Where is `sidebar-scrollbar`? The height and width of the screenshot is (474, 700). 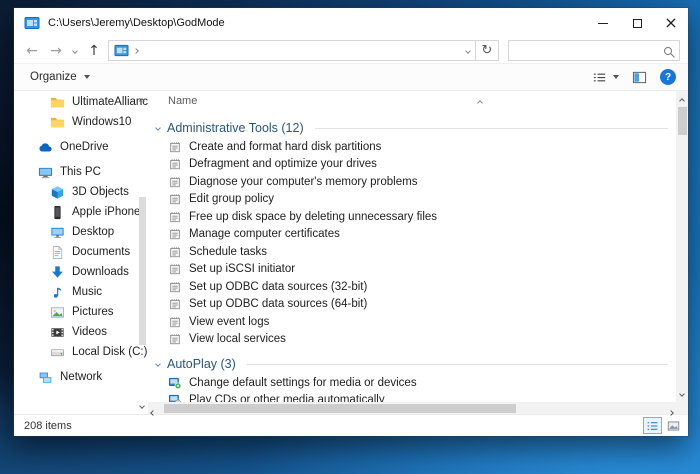 sidebar-scrollbar is located at coordinates (142, 252).